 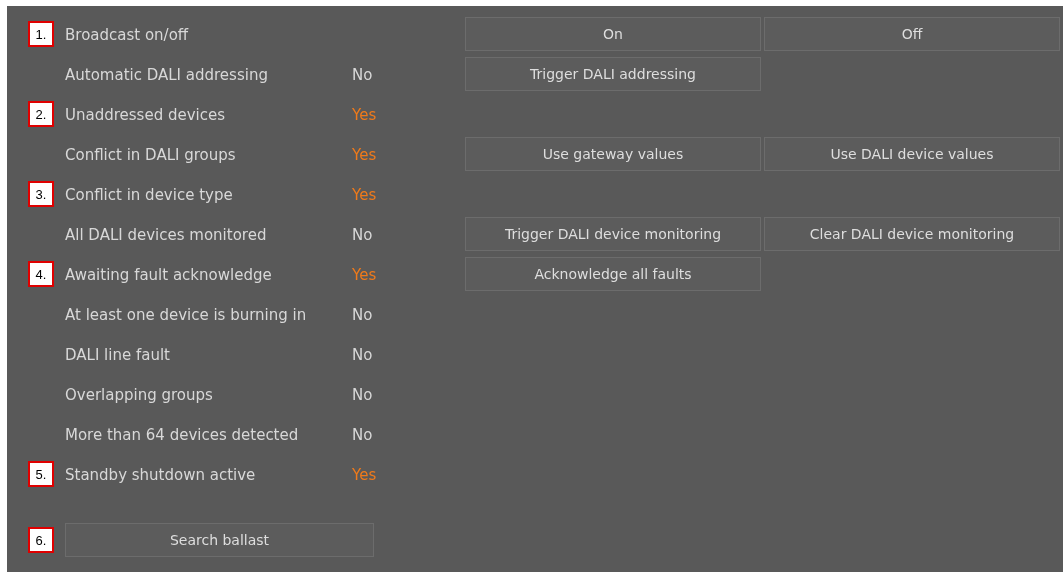 What do you see at coordinates (127, 34) in the screenshot?
I see `status-label: Broadcast on/off` at bounding box center [127, 34].